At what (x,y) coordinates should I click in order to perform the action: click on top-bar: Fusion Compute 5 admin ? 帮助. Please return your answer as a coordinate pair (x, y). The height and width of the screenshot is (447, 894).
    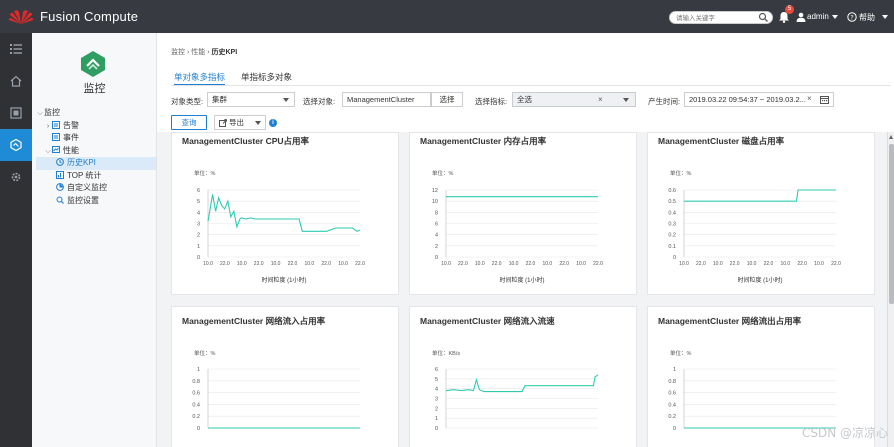
    Looking at the image, I should click on (447, 16).